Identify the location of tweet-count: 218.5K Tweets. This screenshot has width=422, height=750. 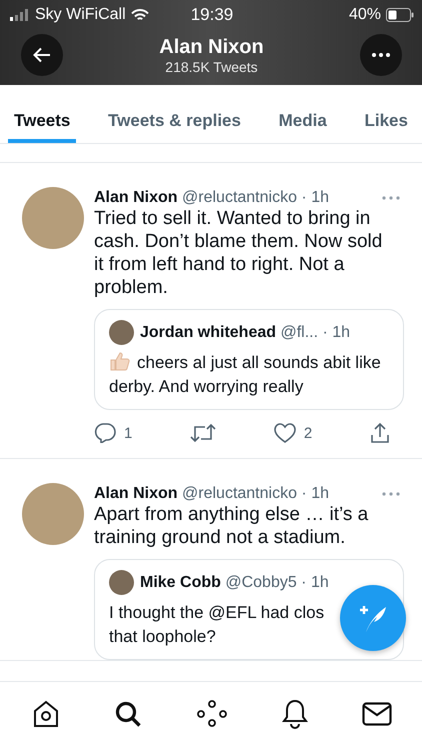
(211, 66).